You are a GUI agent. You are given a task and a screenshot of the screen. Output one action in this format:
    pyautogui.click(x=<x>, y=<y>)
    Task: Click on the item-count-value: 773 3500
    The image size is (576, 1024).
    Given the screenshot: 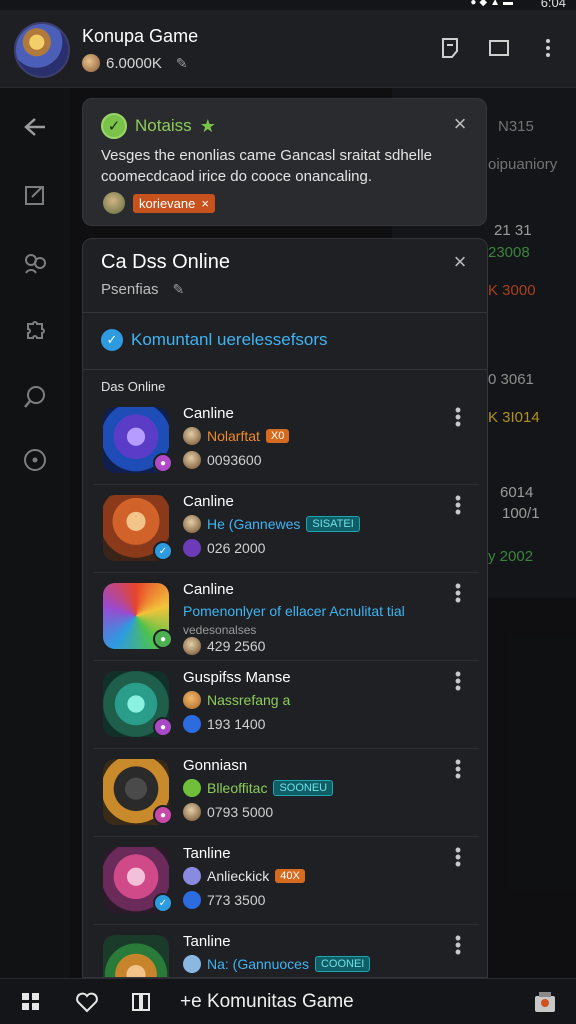 What is the action you would take?
    pyautogui.click(x=236, y=900)
    